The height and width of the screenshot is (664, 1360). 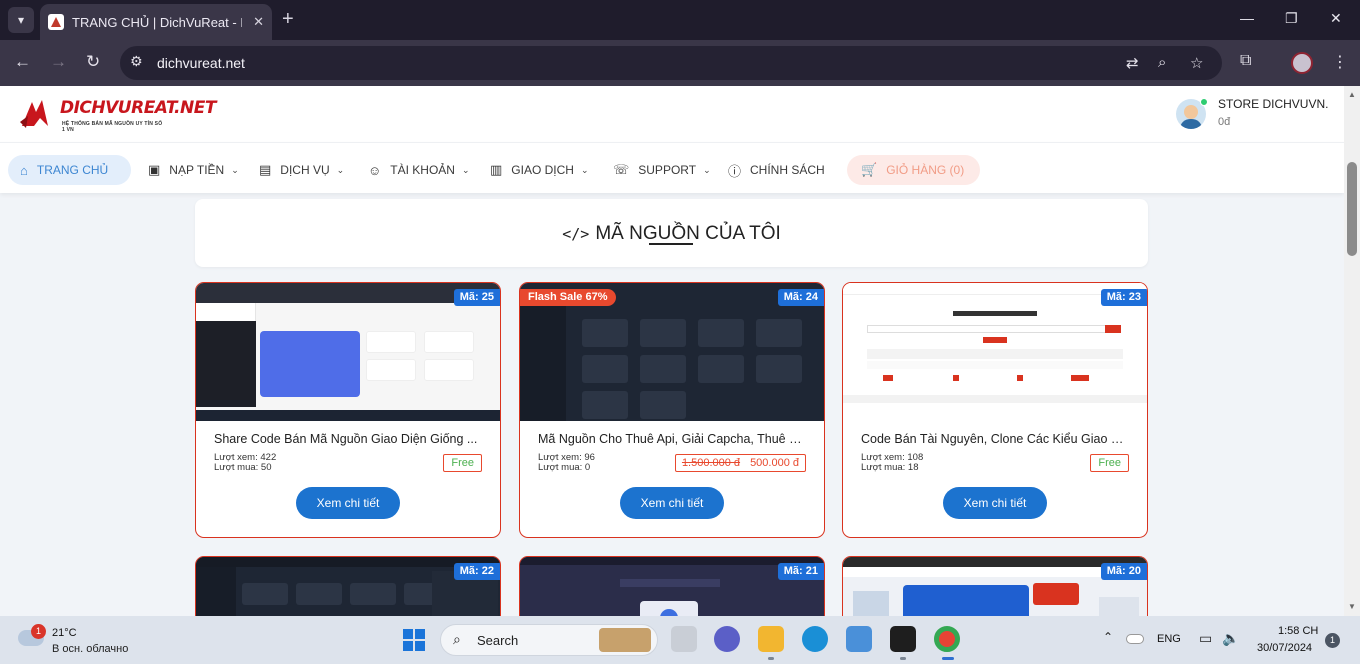 I want to click on nav-cart: 🛒 GIỎ HÀNG (0), so click(x=913, y=170).